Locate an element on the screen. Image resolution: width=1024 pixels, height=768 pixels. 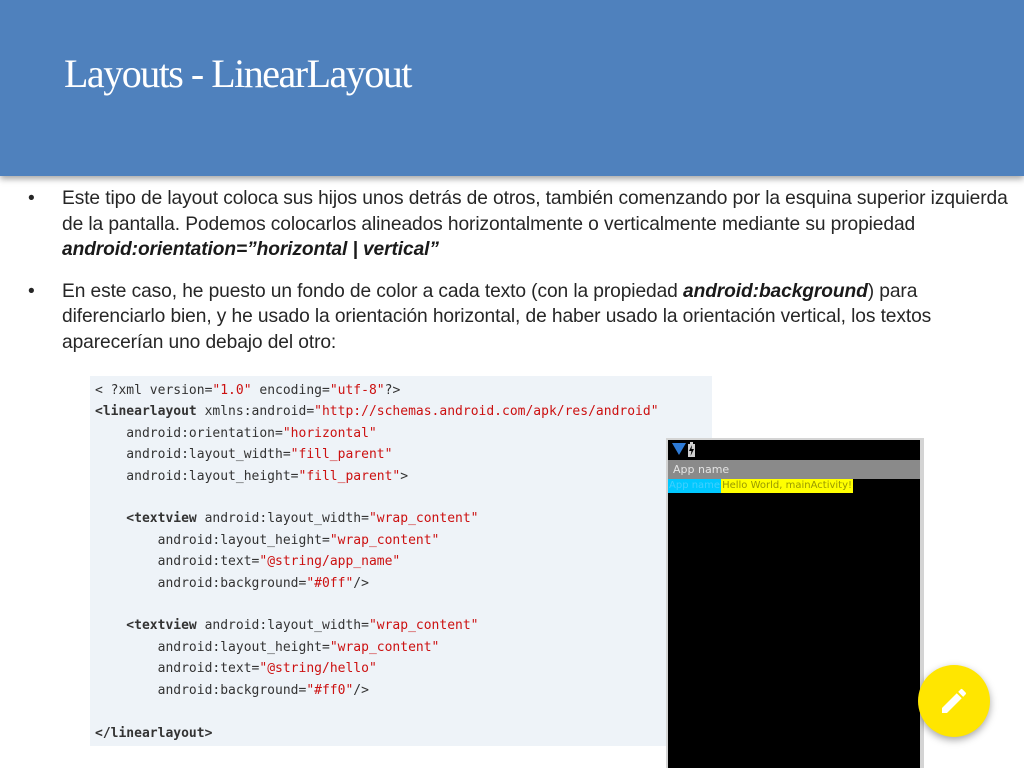
code-attr-value: "horizontal" is located at coordinates (329, 433).